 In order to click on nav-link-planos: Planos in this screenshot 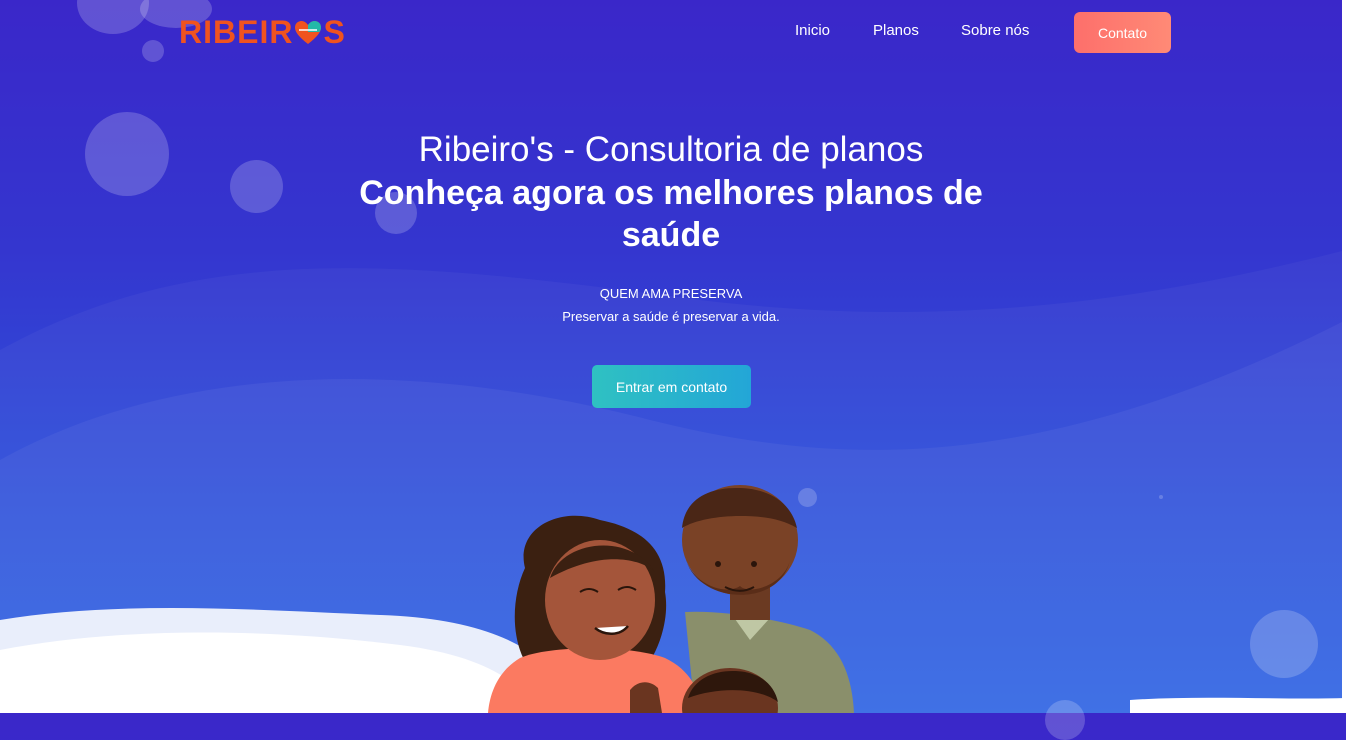, I will do `click(896, 30)`.